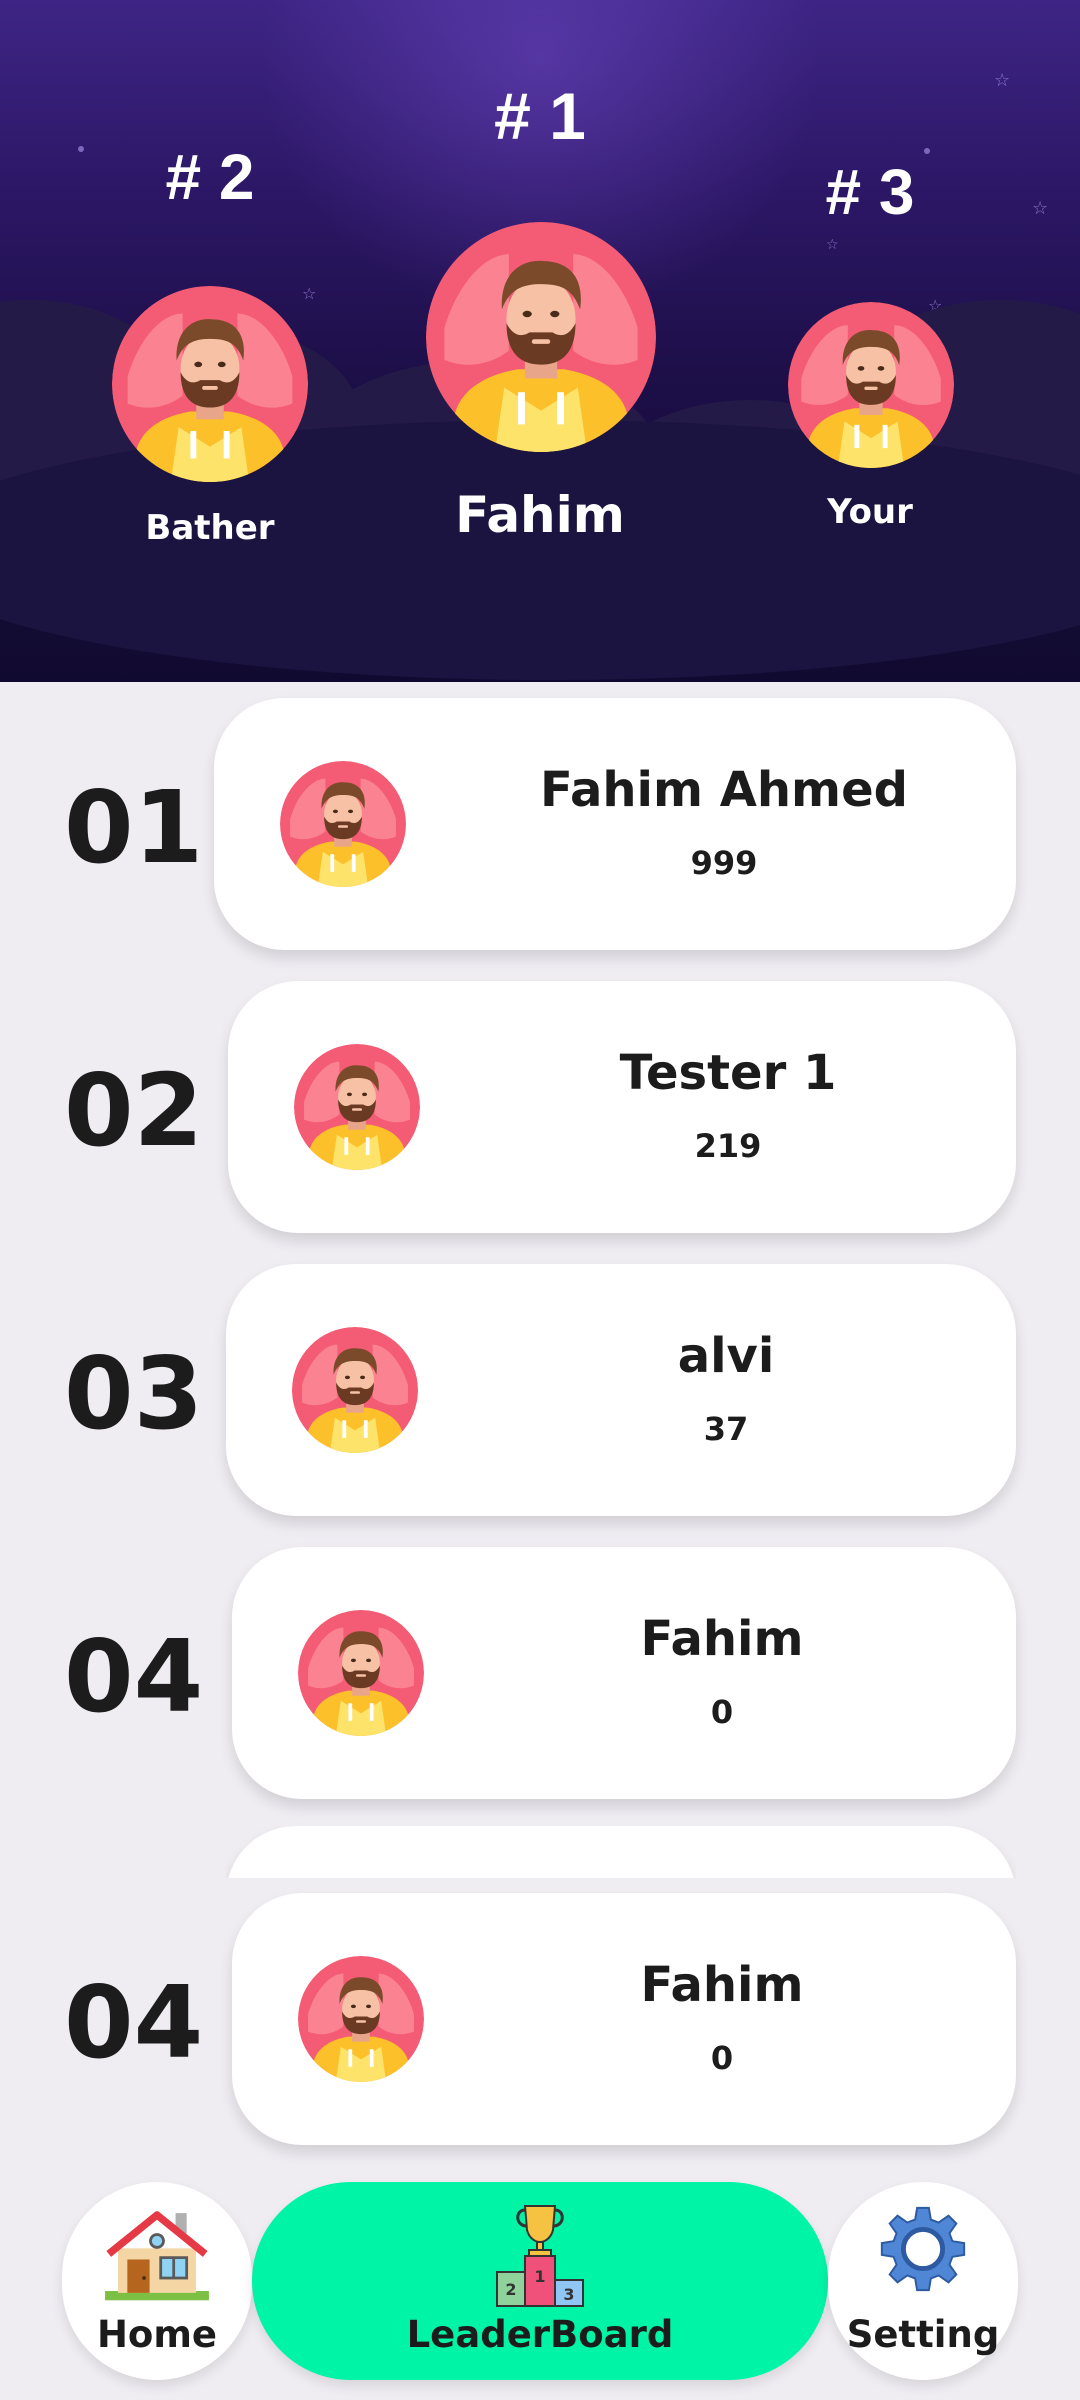 Image resolution: width=1080 pixels, height=2400 pixels. I want to click on house-icon, so click(157, 2256).